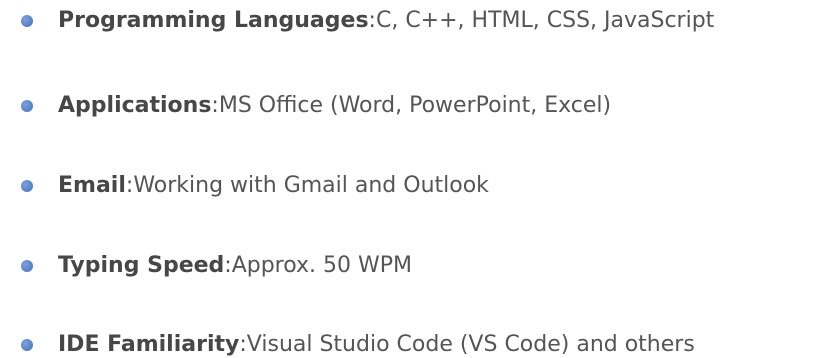 The height and width of the screenshot is (358, 837). I want to click on list-item: Email: Working with Gmail and Outlook, so click(244, 186).